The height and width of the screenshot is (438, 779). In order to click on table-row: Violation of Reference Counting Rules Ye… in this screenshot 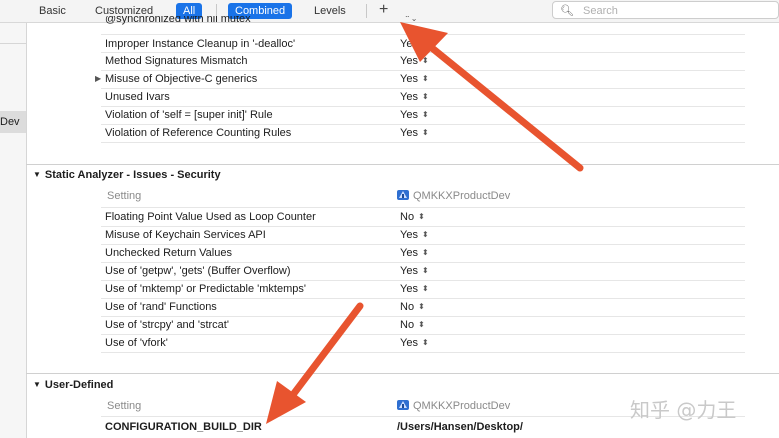, I will do `click(389, 133)`.